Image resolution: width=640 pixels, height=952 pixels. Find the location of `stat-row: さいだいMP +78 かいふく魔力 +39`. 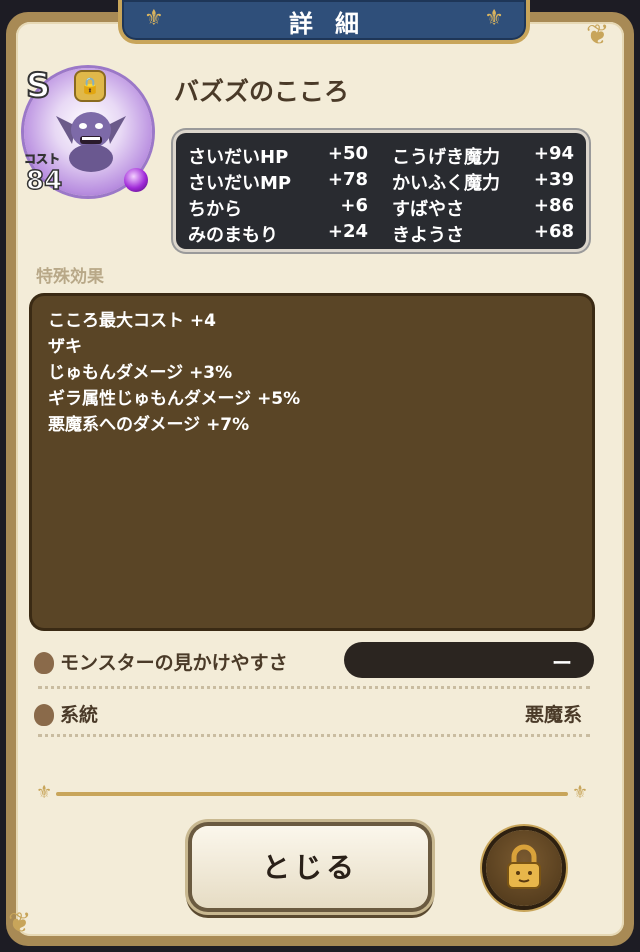

stat-row: さいだいMP +78 かいふく魔力 +39 is located at coordinates (381, 182).